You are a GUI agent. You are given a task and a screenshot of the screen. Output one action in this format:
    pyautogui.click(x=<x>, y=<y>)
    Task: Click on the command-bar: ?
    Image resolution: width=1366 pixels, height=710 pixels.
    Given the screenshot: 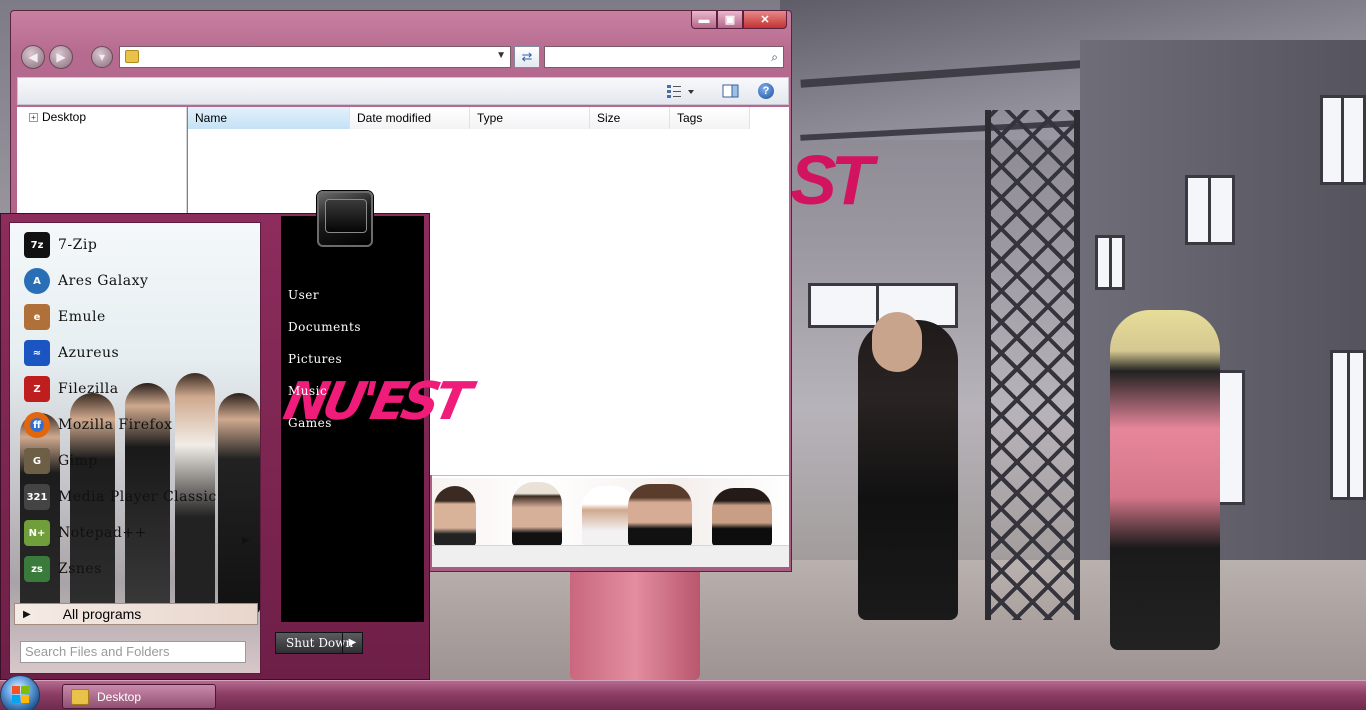 What is the action you would take?
    pyautogui.click(x=403, y=91)
    